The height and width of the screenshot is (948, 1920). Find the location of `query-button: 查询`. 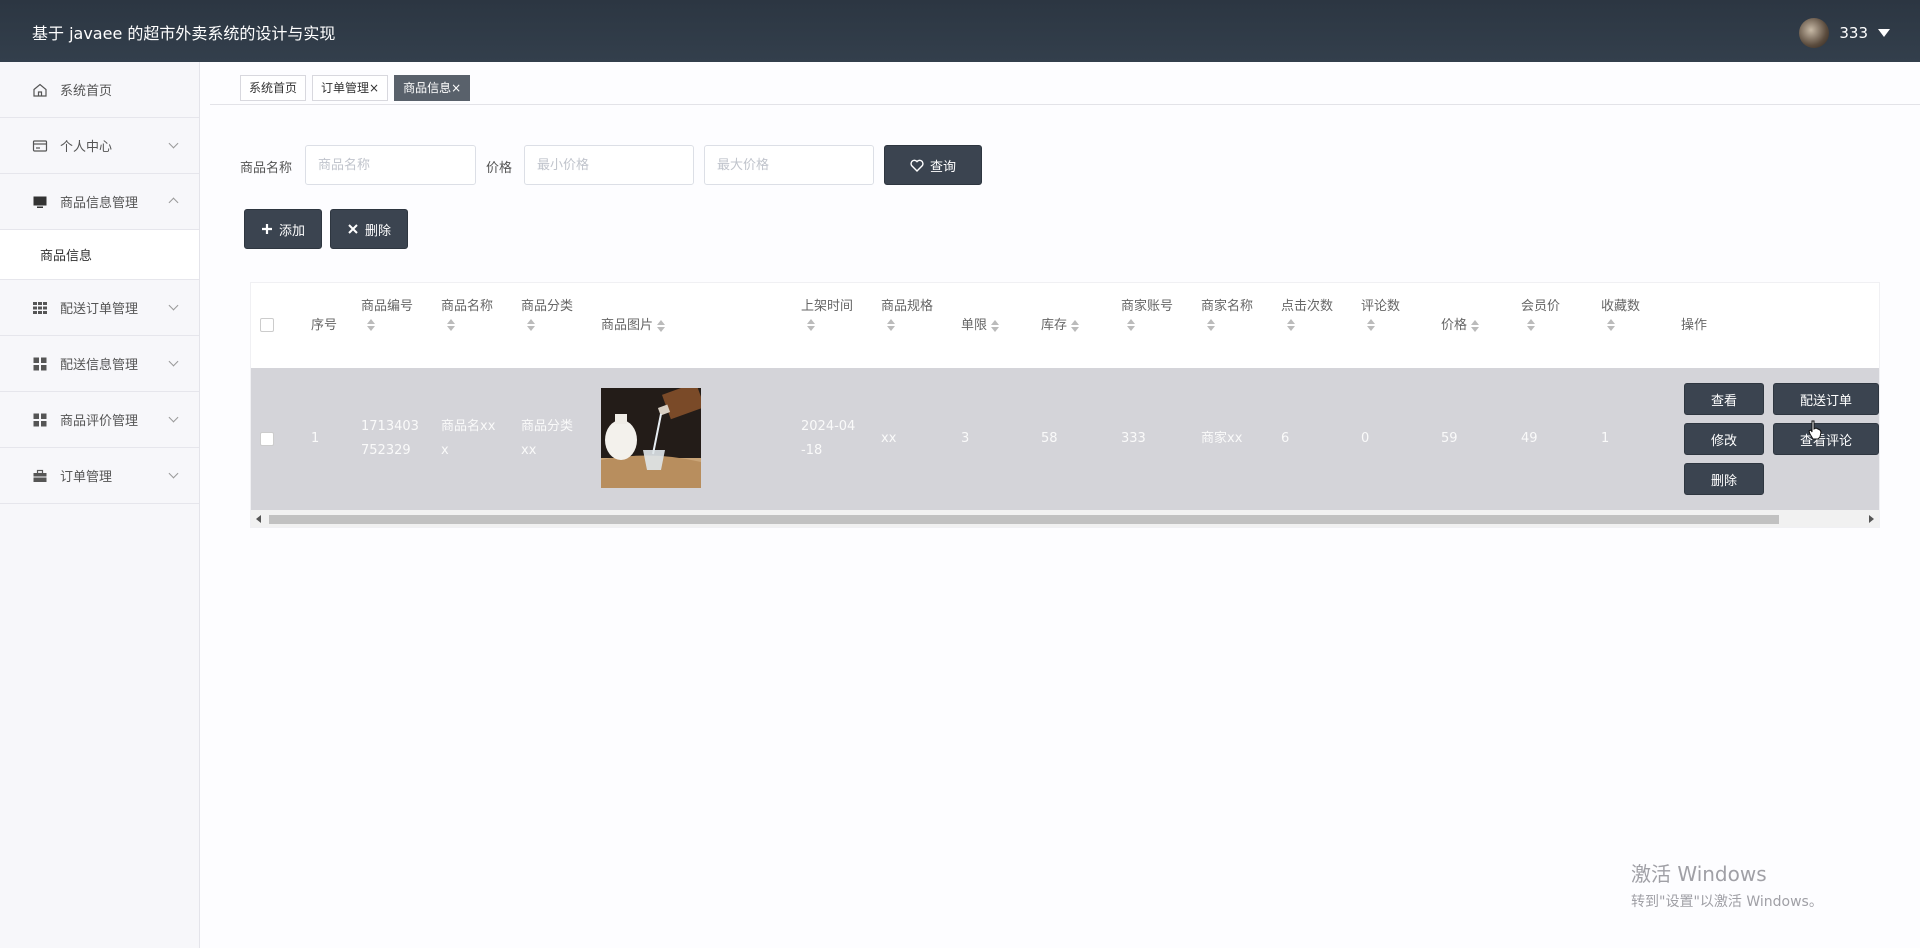

query-button: 查询 is located at coordinates (933, 165).